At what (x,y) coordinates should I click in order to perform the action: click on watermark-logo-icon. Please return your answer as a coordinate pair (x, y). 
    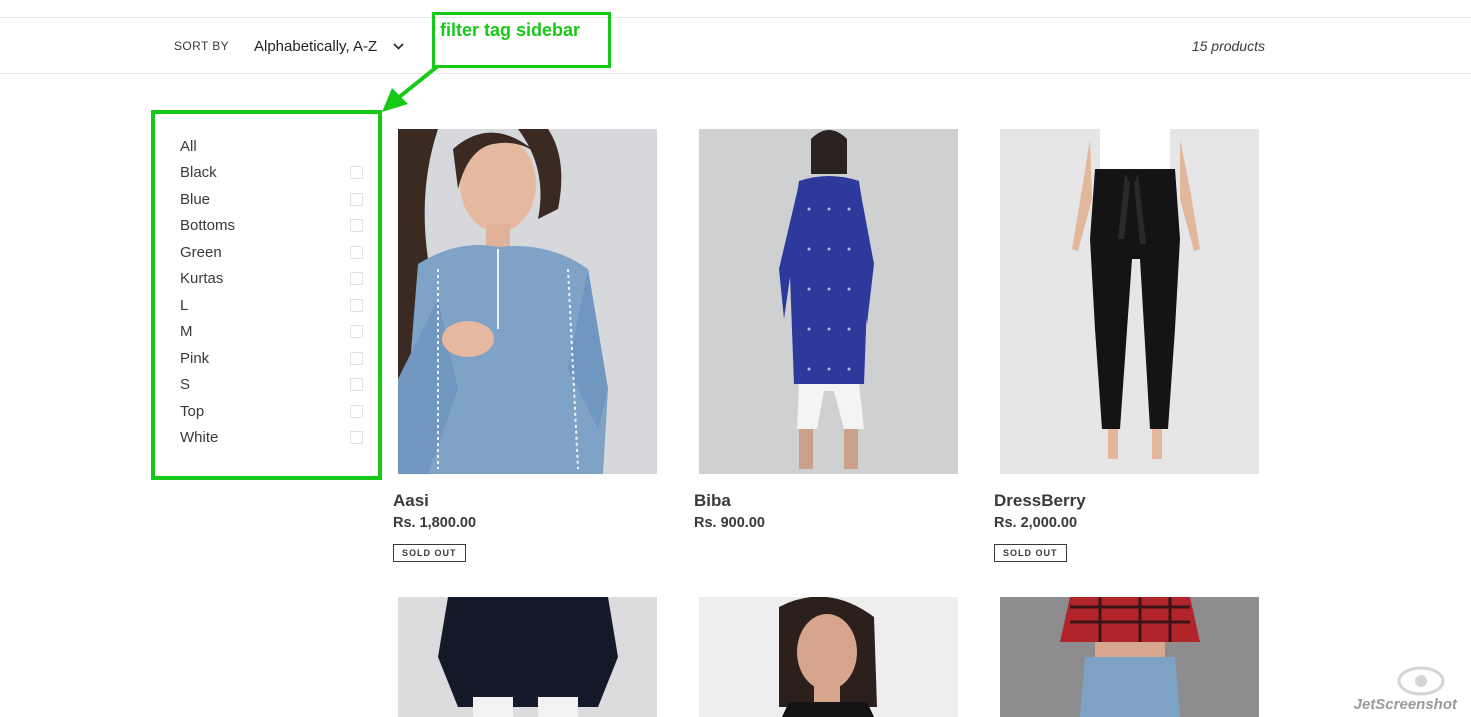
    Looking at the image, I should click on (1421, 681).